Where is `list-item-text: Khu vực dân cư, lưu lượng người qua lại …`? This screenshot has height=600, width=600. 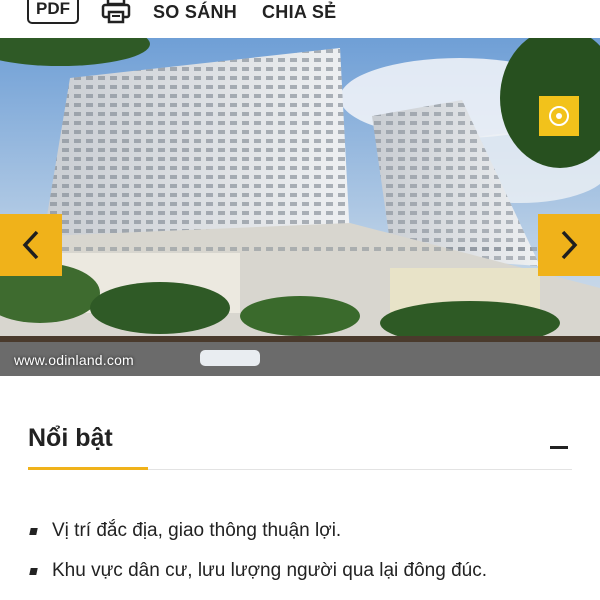 list-item-text: Khu vực dân cư, lưu lượng người qua lại … is located at coordinates (269, 570).